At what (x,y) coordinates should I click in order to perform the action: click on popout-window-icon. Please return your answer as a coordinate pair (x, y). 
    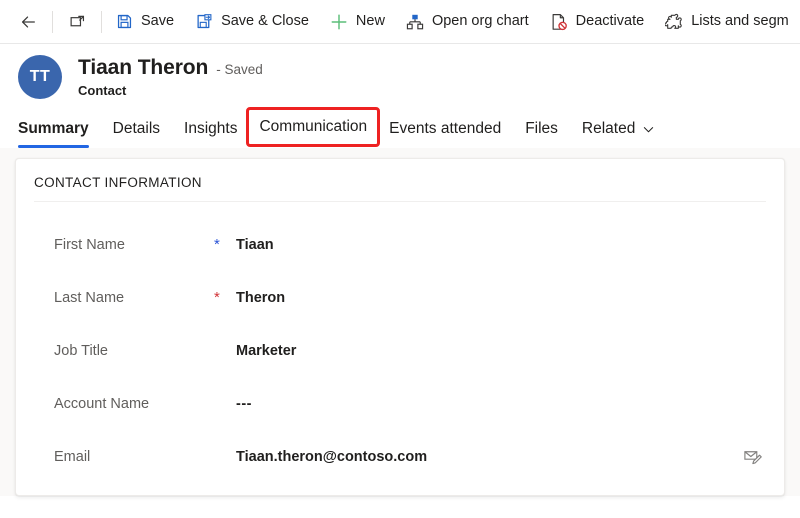
    Looking at the image, I should click on (77, 22).